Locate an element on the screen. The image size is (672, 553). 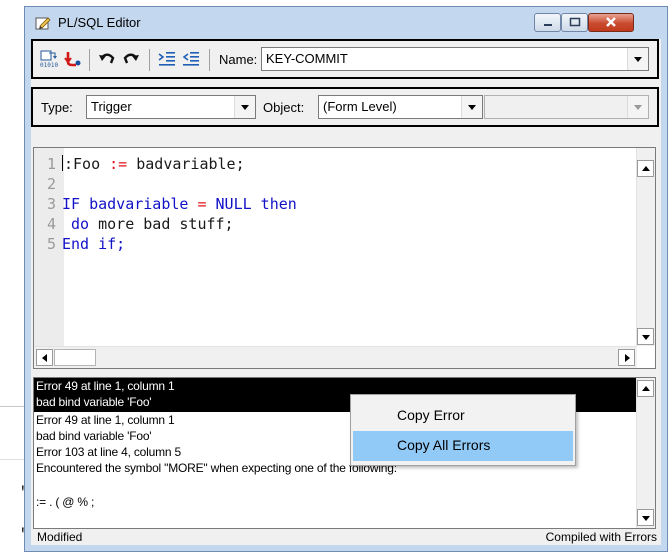
name-select: KEY-COMMIT is located at coordinates (455, 59).